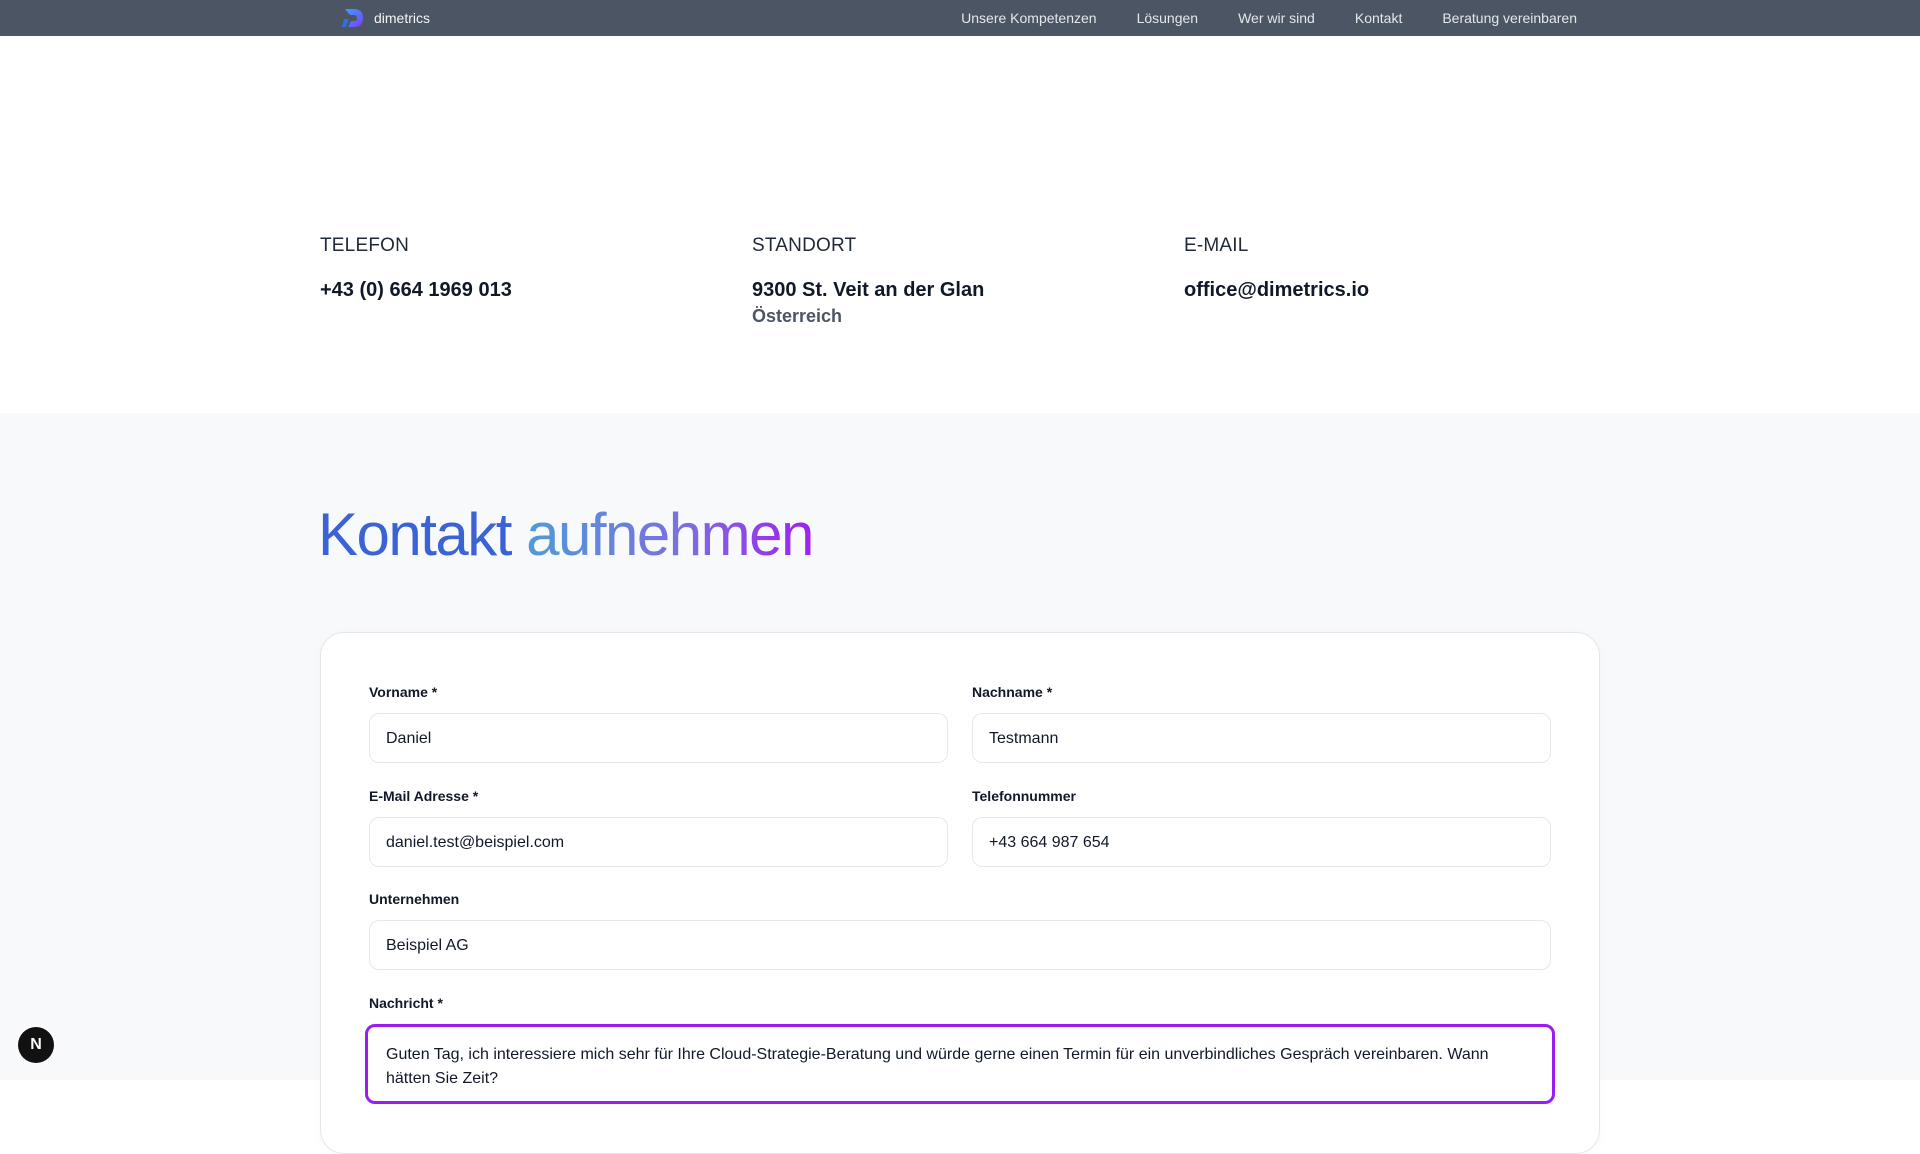 Image resolution: width=1920 pixels, height=1154 pixels. I want to click on nachname-field: Nachname * Testmann, so click(1261, 723).